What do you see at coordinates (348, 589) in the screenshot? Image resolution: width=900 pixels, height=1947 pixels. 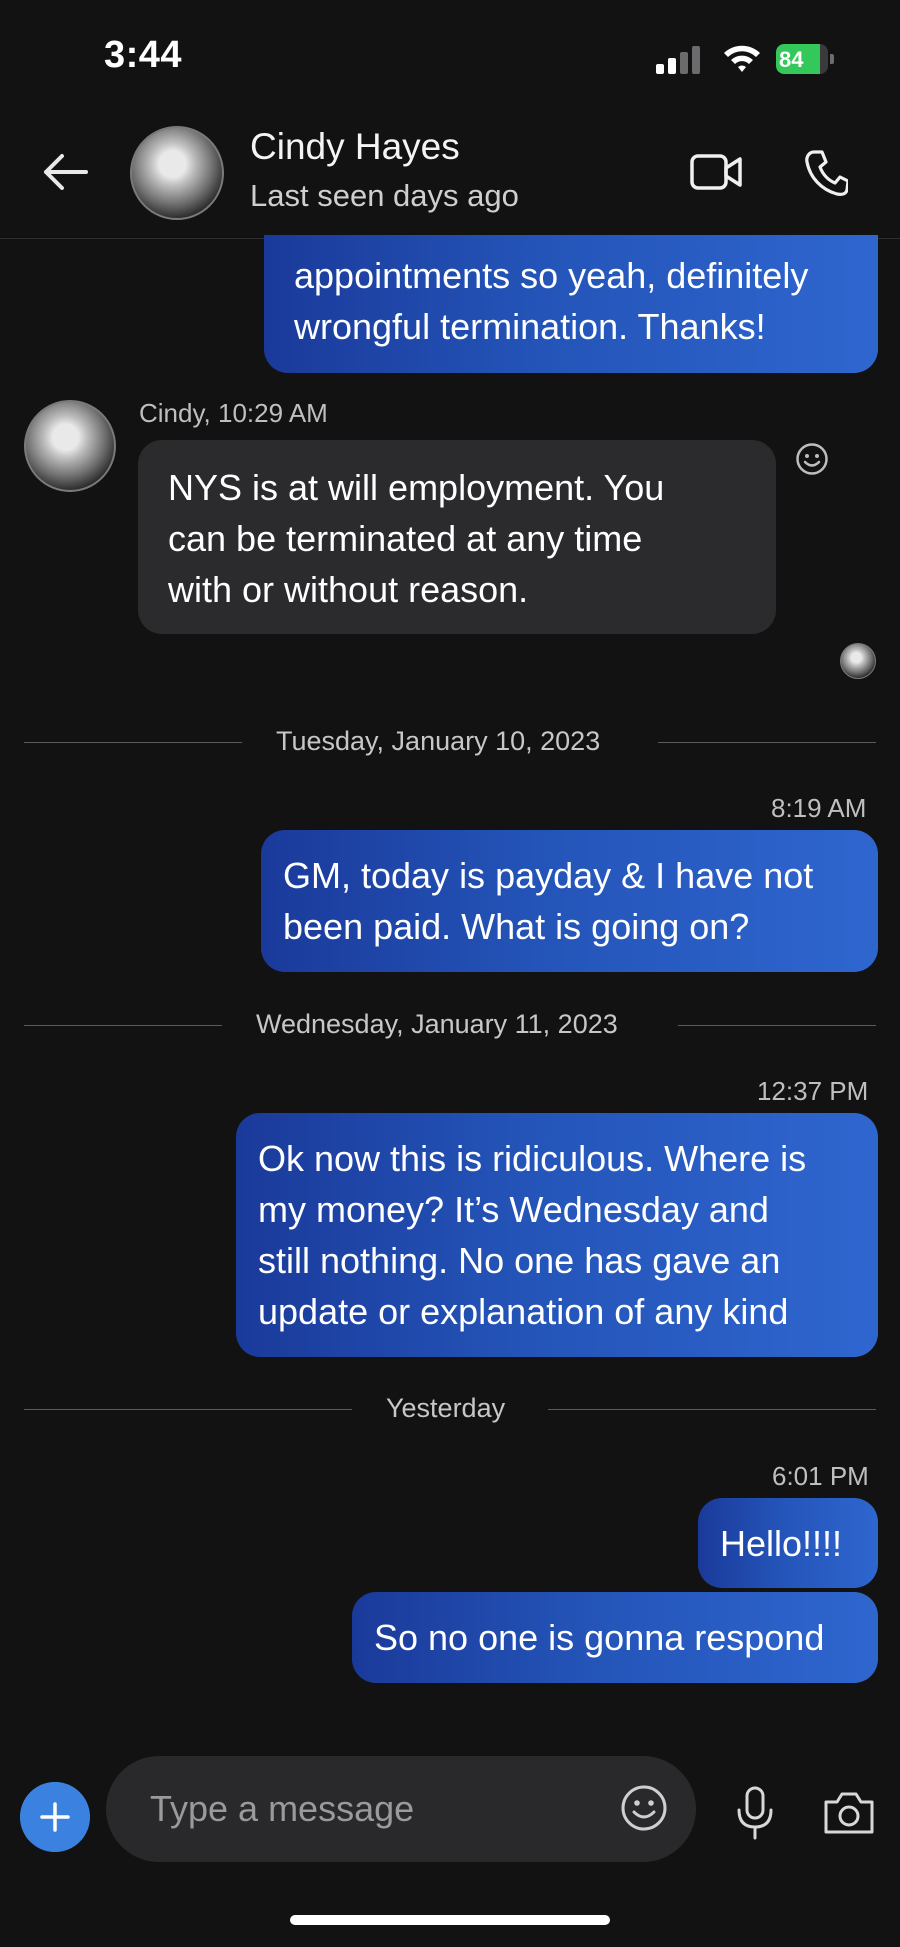 I see `message-line: with or without reason.` at bounding box center [348, 589].